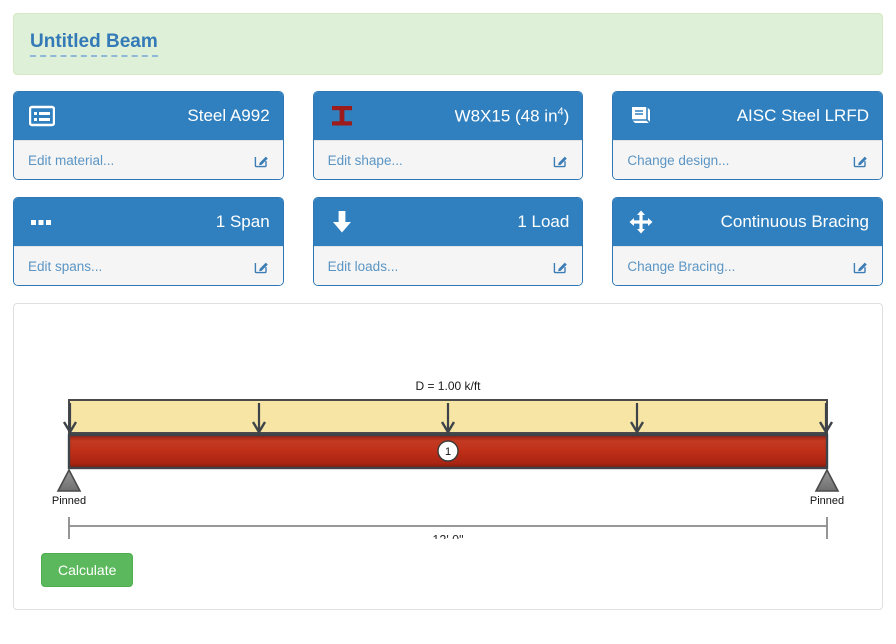 This screenshot has height=644, width=896. Describe the element at coordinates (566, 116) in the screenshot. I see `card-shape-title-suffix: )` at that location.